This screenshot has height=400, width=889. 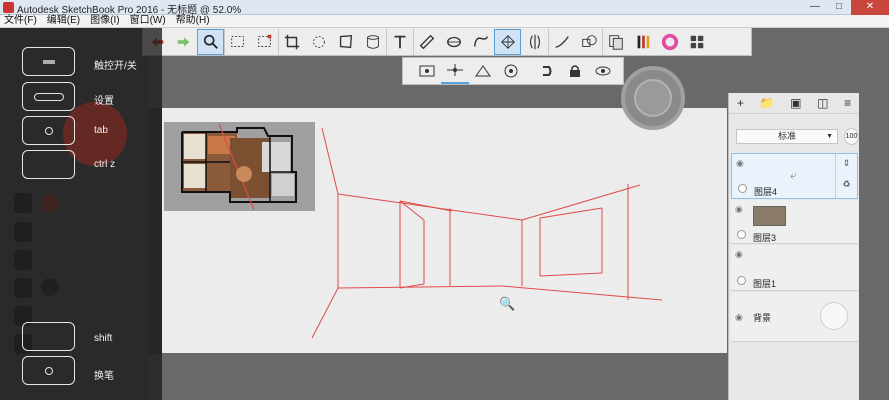 I want to click on shortcut-label: 换笔, so click(x=104, y=376).